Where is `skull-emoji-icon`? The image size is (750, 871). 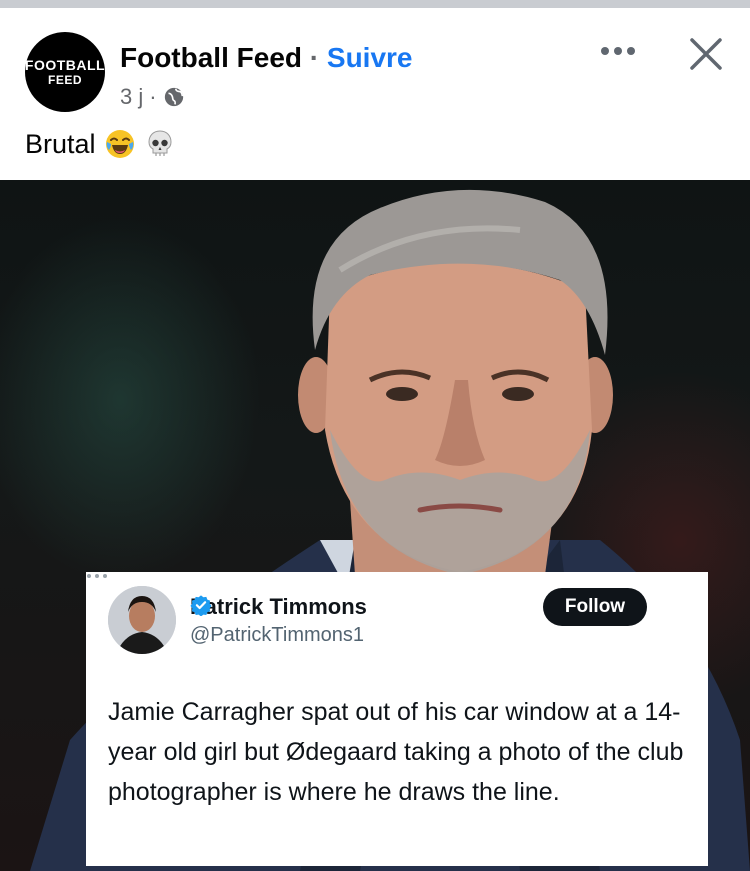
skull-emoji-icon is located at coordinates (160, 143).